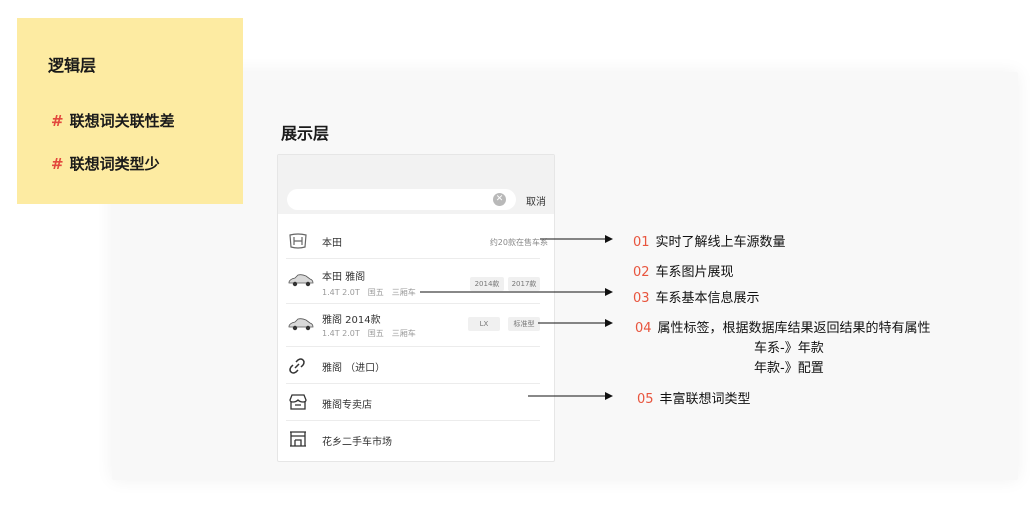 The height and width of the screenshot is (506, 1030). I want to click on annotation-text: 实时了解线上车源数量, so click(720, 242).